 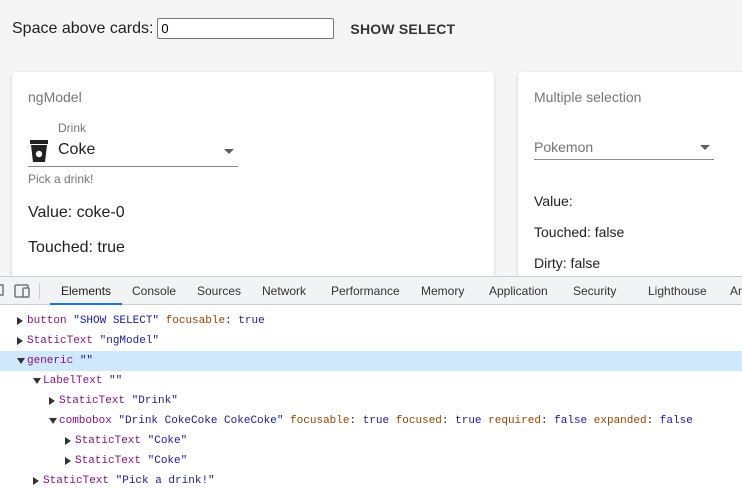 What do you see at coordinates (371, 321) in the screenshot?
I see `tree-node: button "SHOW SELECT" focusable: true` at bounding box center [371, 321].